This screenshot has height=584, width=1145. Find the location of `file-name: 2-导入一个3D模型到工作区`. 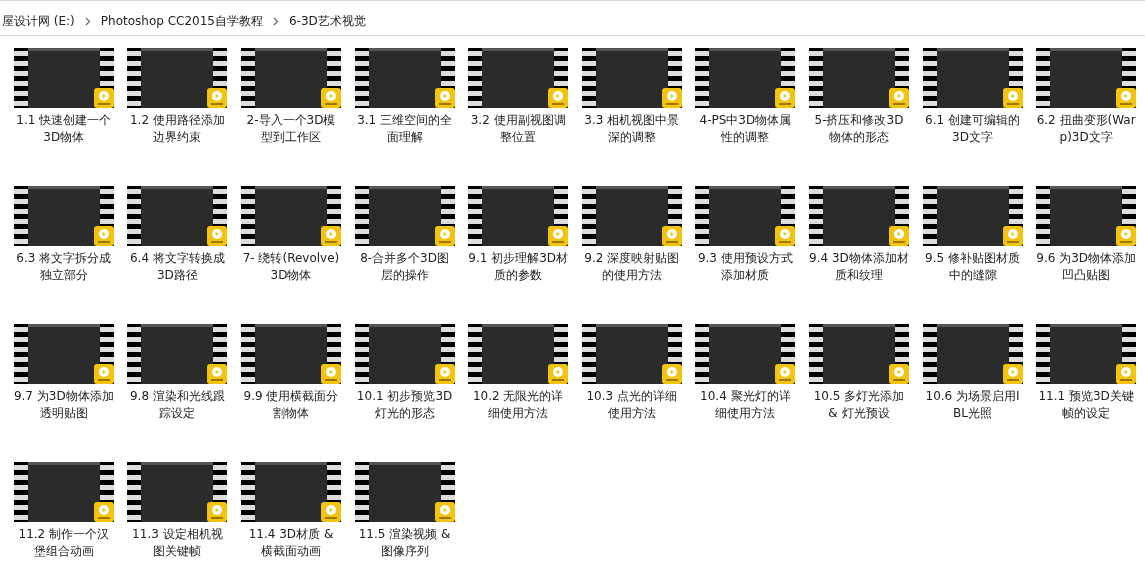

file-name: 2-导入一个3D模型到工作区 is located at coordinates (291, 129).